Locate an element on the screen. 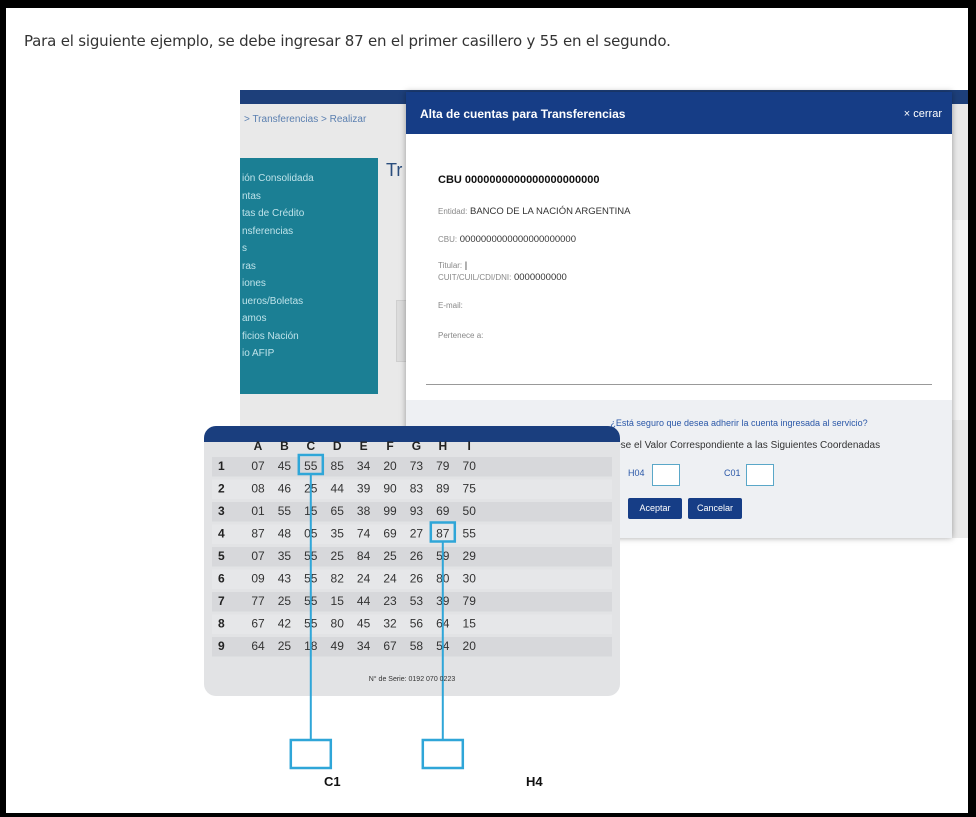 The width and height of the screenshot is (976, 817). callout-h4-label: H4 is located at coordinates (534, 781).